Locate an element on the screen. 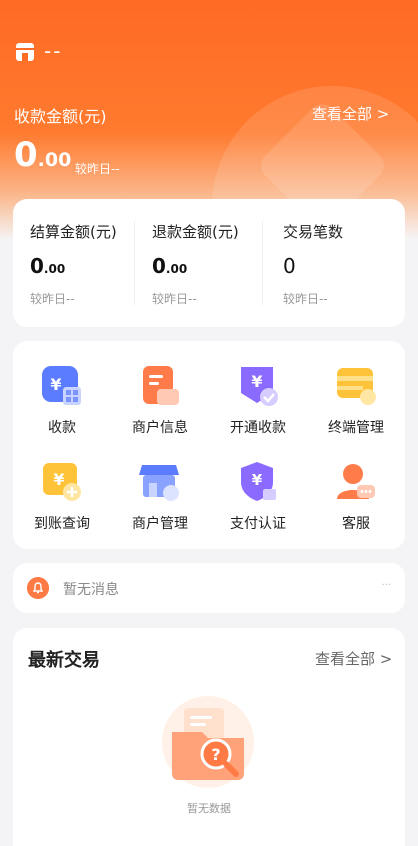  stat-label: 交易笔数 is located at coordinates (313, 232).